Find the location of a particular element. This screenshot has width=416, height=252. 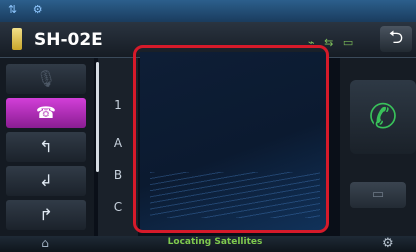

home-button: ⌂ is located at coordinates (45, 244).